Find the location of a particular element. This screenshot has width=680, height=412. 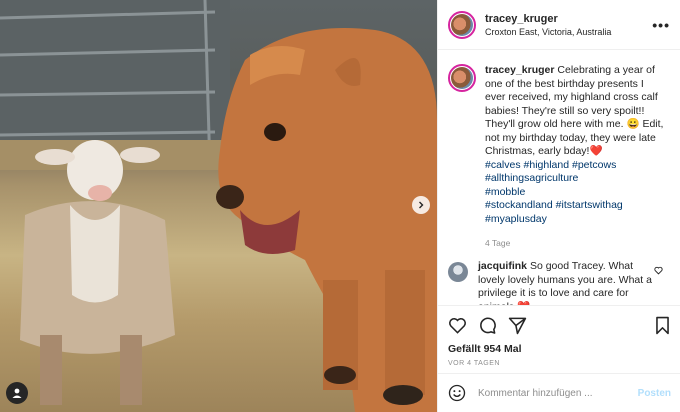

chevron-right-icon is located at coordinates (421, 205).